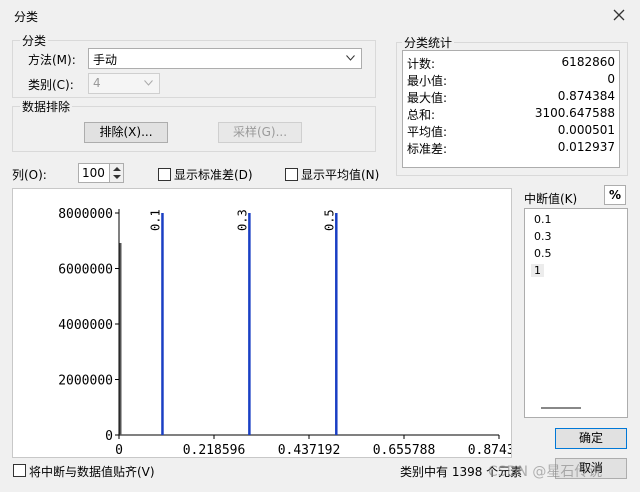 The image size is (640, 492). What do you see at coordinates (551, 199) in the screenshot?
I see `breaks-label: 中断值(K)` at bounding box center [551, 199].